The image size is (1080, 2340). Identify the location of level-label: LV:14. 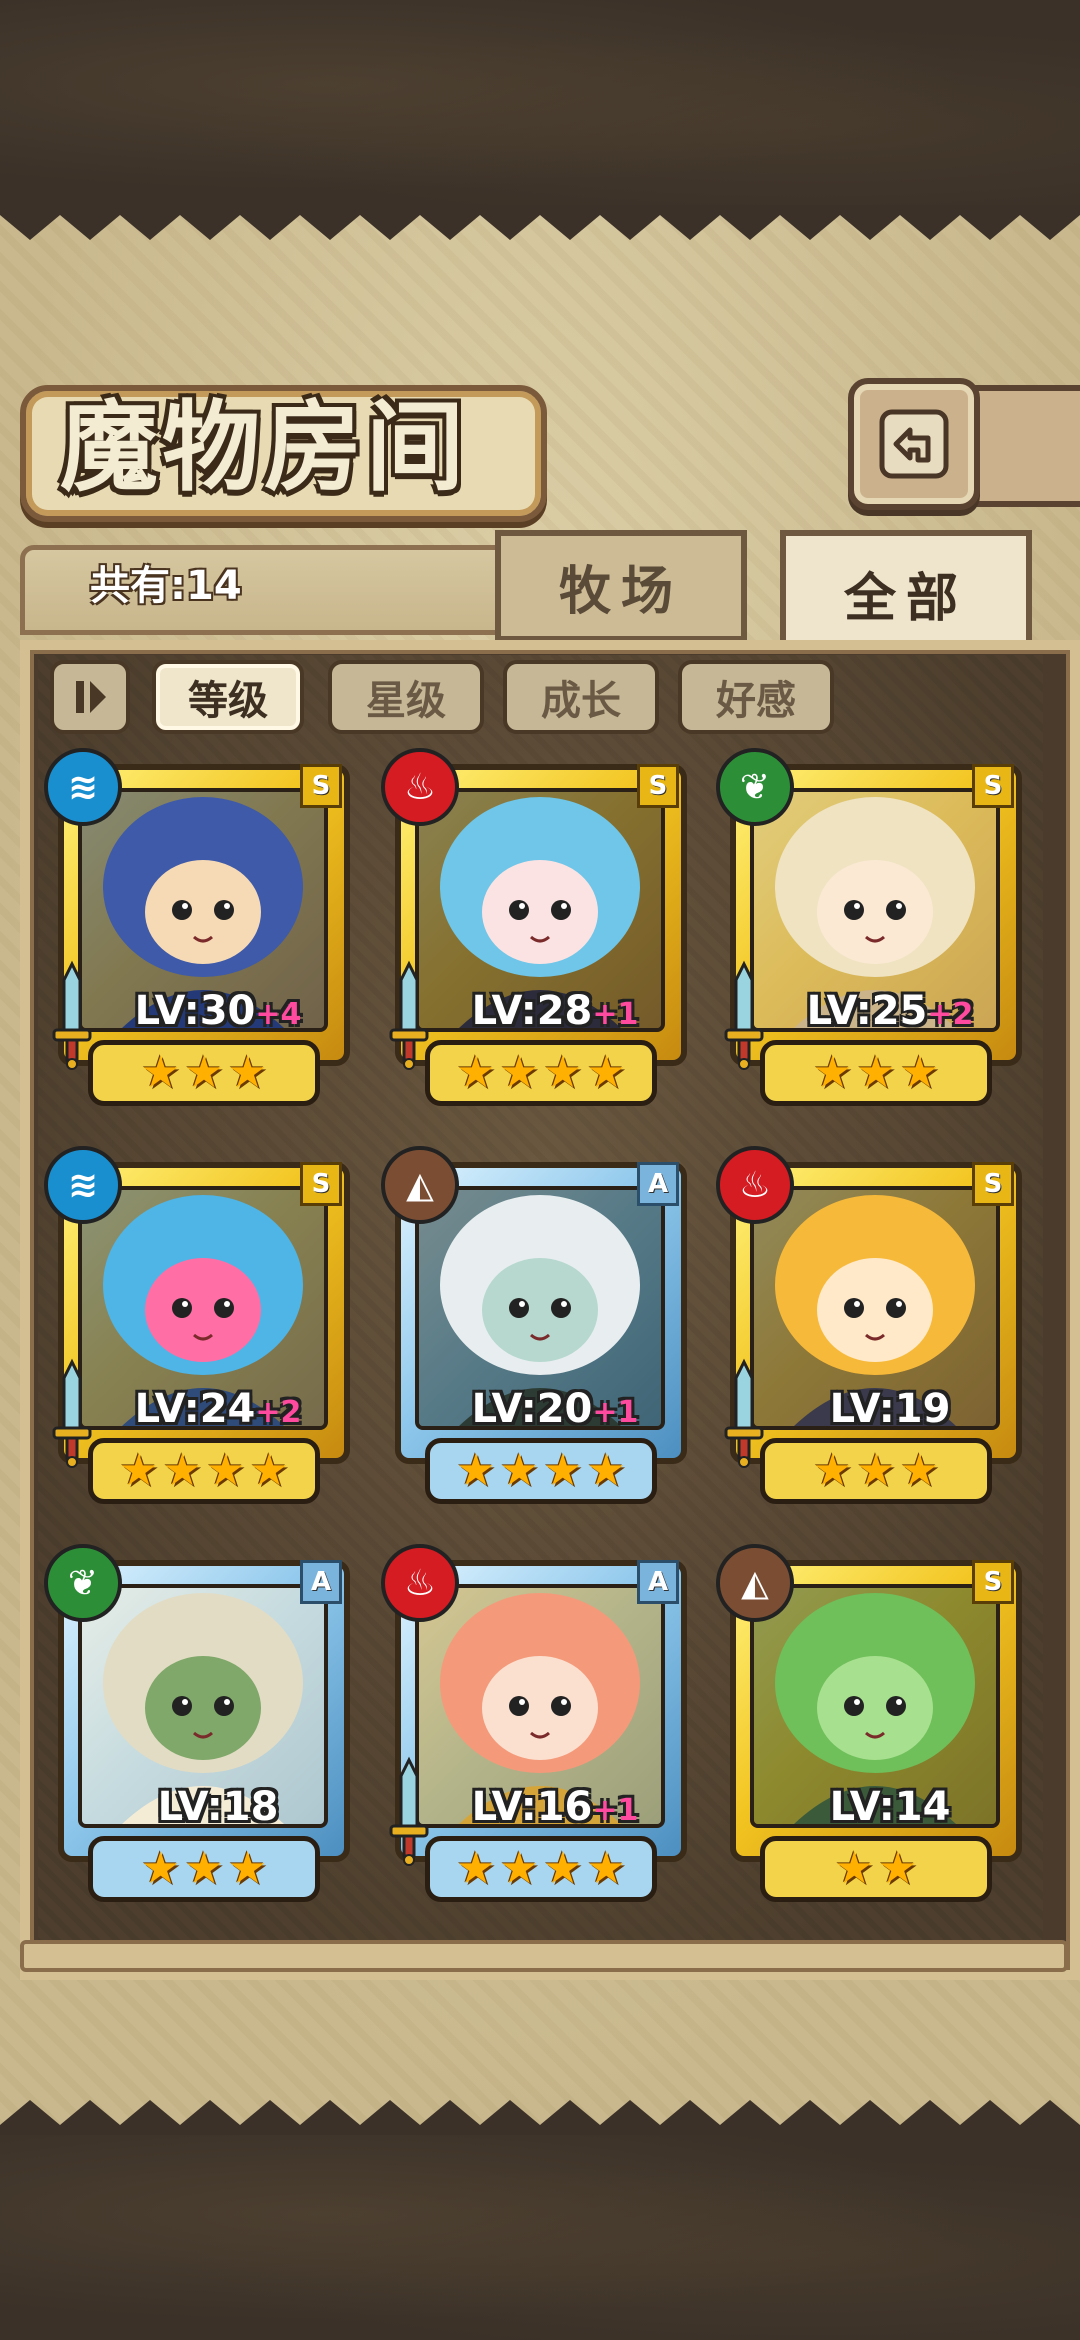
(890, 1807).